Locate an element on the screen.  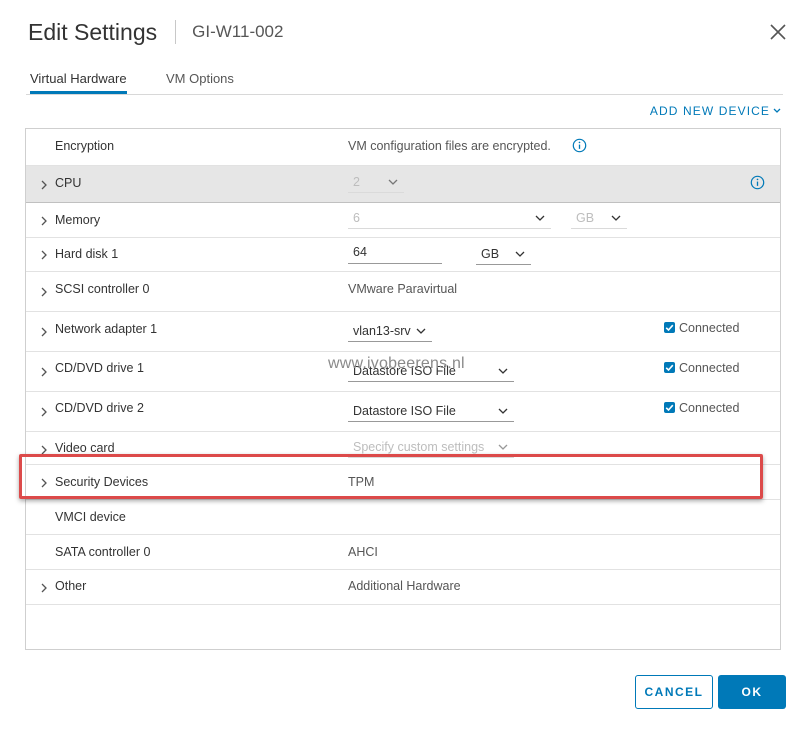
row-sata-controller-0: SATA controller 0 AHCI is located at coordinates (403, 552).